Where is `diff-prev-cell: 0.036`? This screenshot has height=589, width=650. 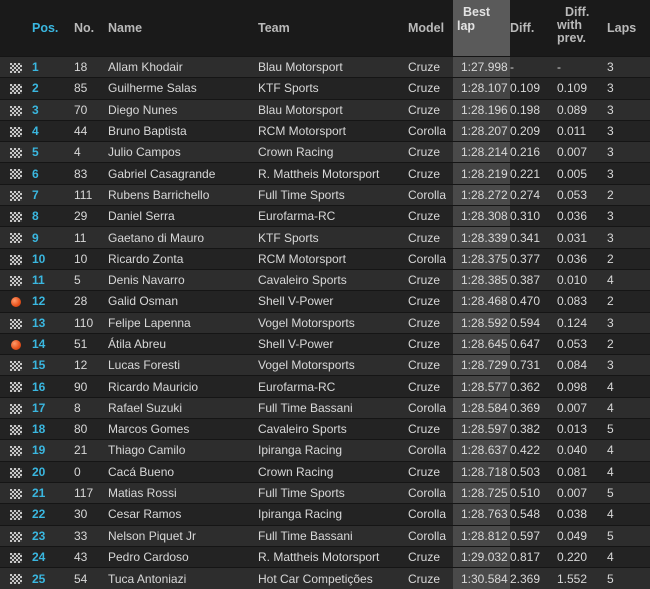 diff-prev-cell: 0.036 is located at coordinates (582, 216).